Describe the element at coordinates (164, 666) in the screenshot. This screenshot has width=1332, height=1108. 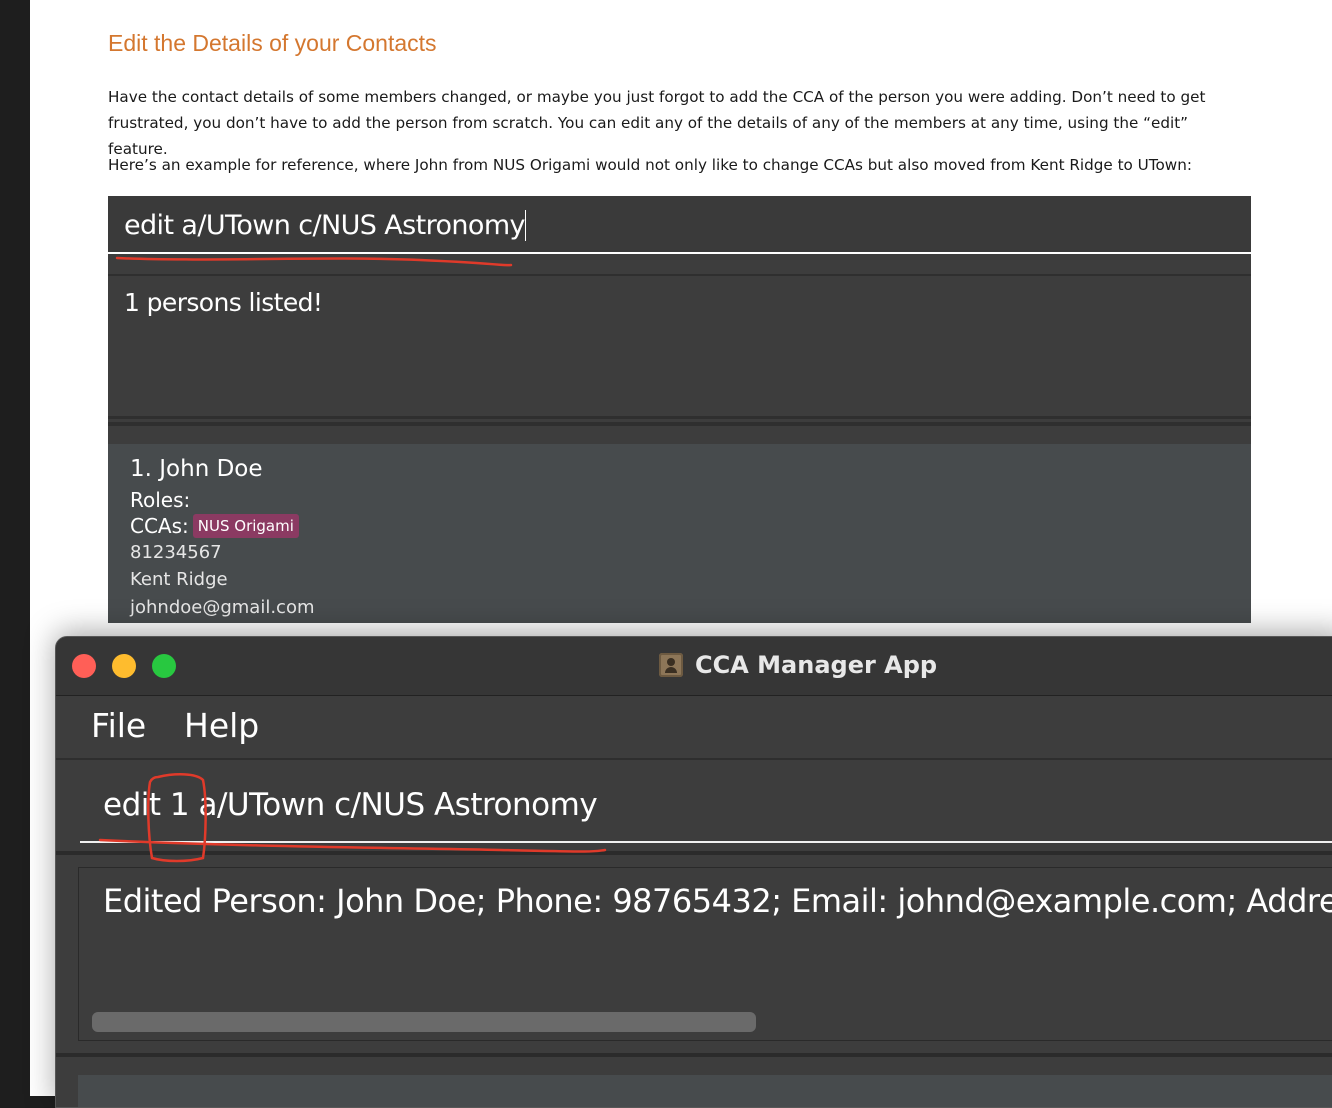
I see `maximize-button` at that location.